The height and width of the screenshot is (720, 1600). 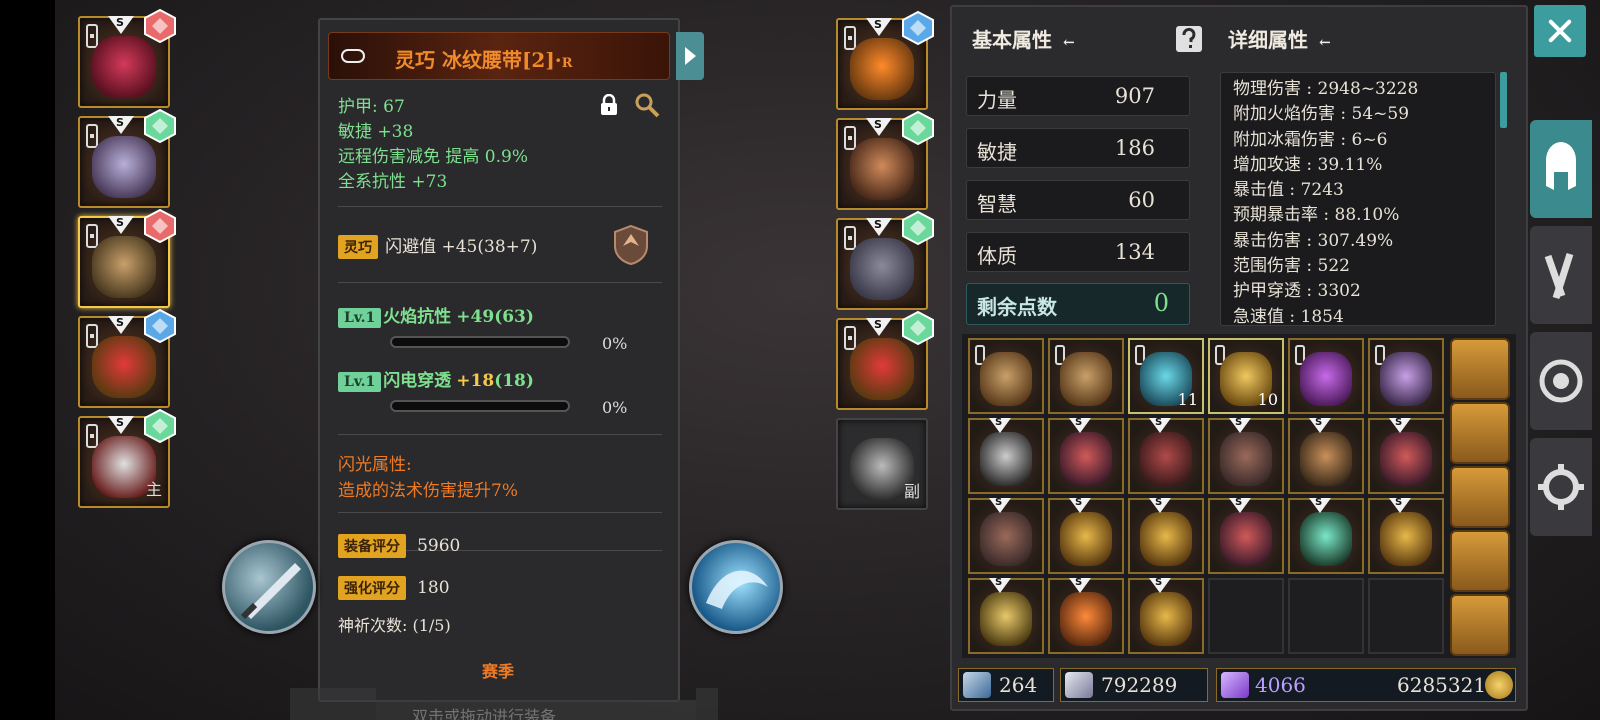 What do you see at coordinates (1503, 100) in the screenshot?
I see `detail-scrollbar` at bounding box center [1503, 100].